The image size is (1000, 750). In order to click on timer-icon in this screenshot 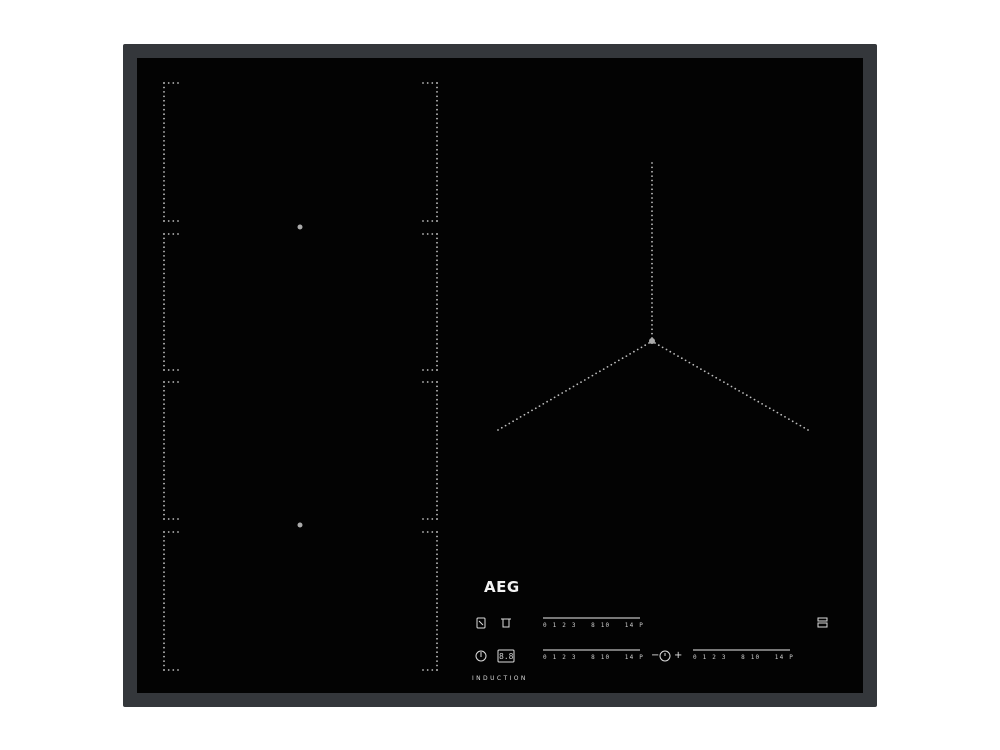, I will do `click(665, 656)`.